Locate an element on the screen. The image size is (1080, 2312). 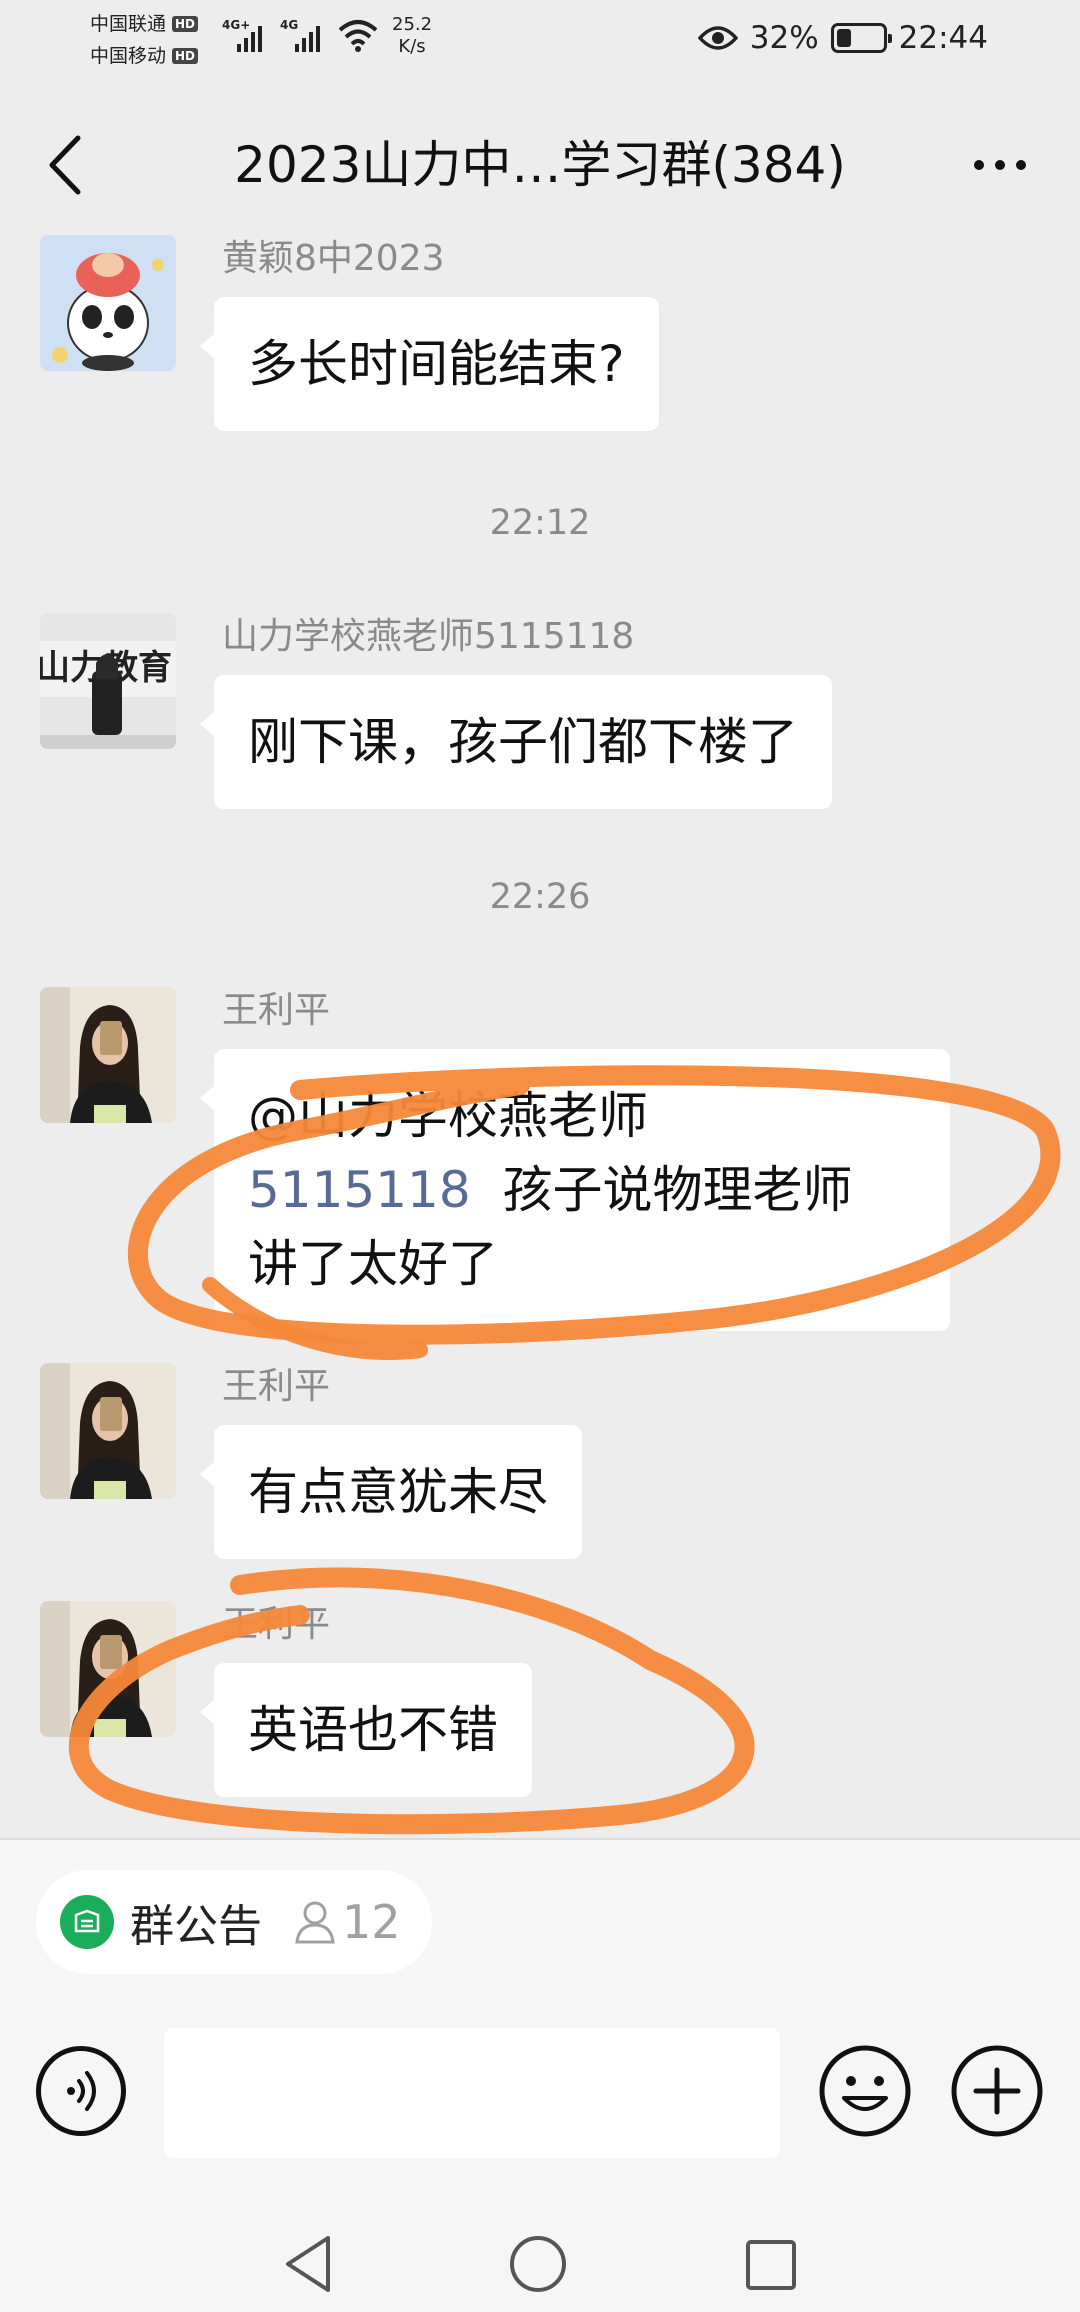
mention-line-1: @山力学校燕老师 is located at coordinates (448, 1116).